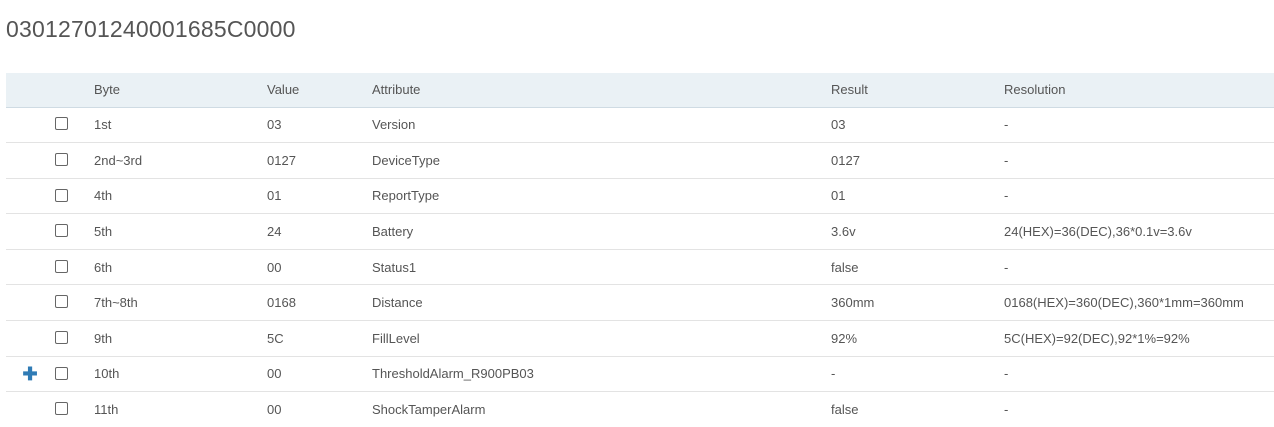  What do you see at coordinates (640, 409) in the screenshot?
I see `table-row: 11th 00 ShockTamperAlarm false -` at bounding box center [640, 409].